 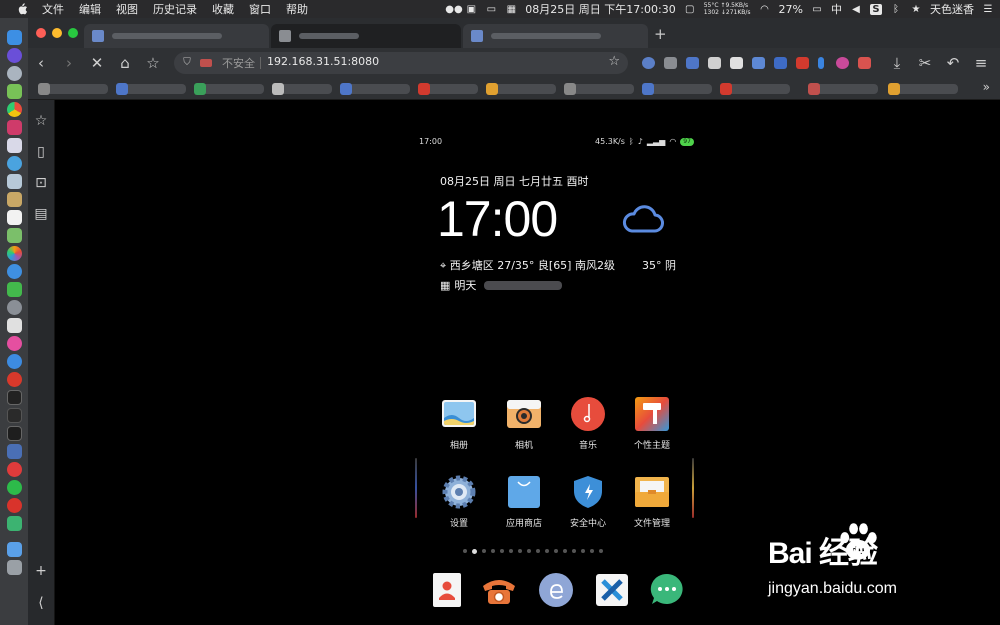 What do you see at coordinates (612, 590) in the screenshot?
I see `xiaomi-service-icon` at bounding box center [612, 590].